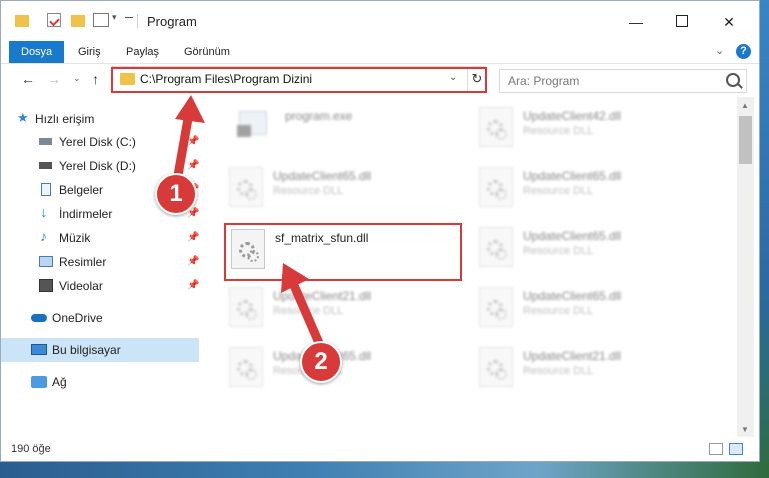 The height and width of the screenshot is (478, 769). Describe the element at coordinates (46, 261) in the screenshot. I see `pictures-icon` at that location.